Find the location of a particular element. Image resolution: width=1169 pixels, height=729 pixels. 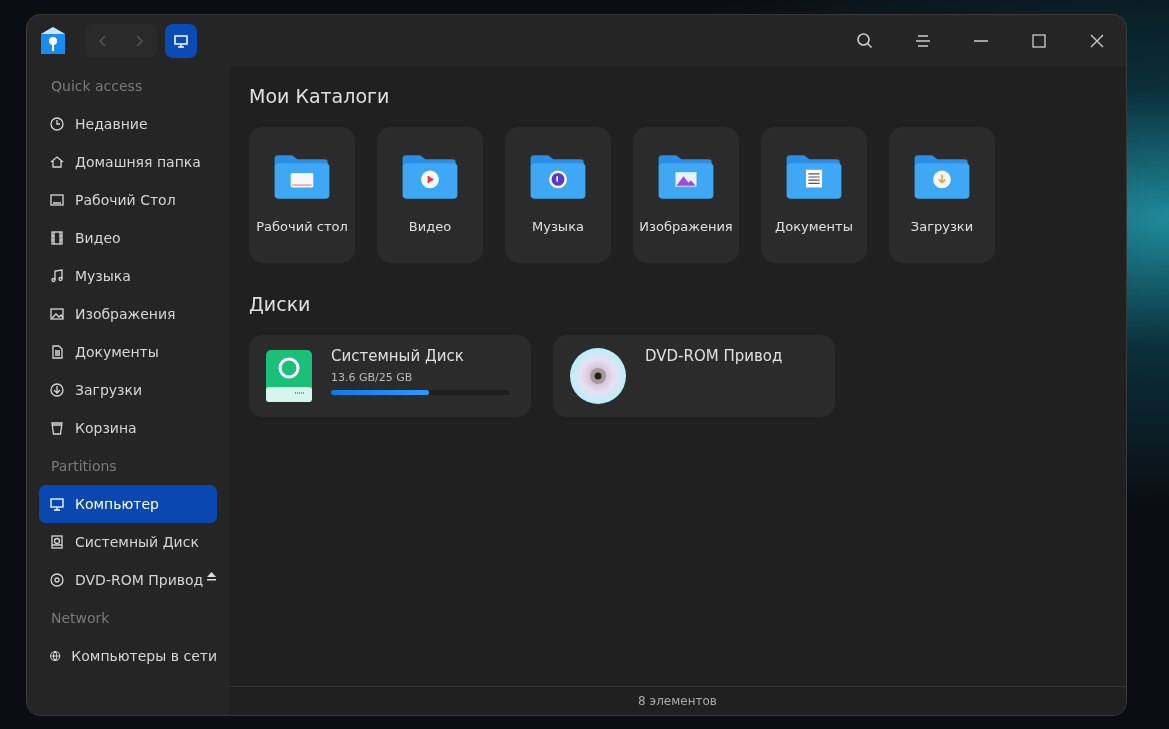

chevron-right-icon is located at coordinates (139, 41).